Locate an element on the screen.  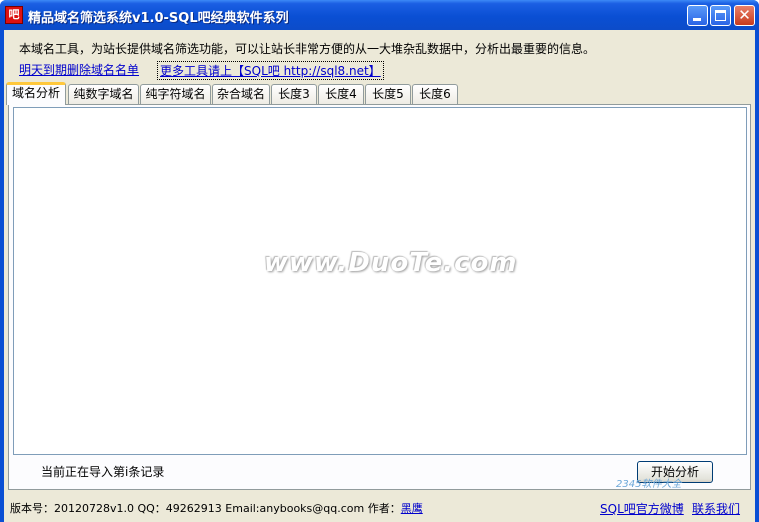
deleted-domains-link: 明天到期删除域名名单 is located at coordinates (79, 69).